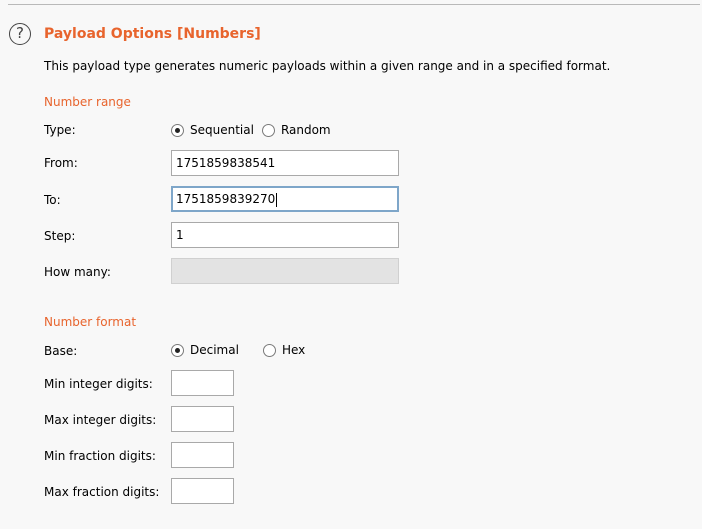 This screenshot has width=702, height=529. I want to click on type-radio-group: Sequential Random, so click(255, 130).